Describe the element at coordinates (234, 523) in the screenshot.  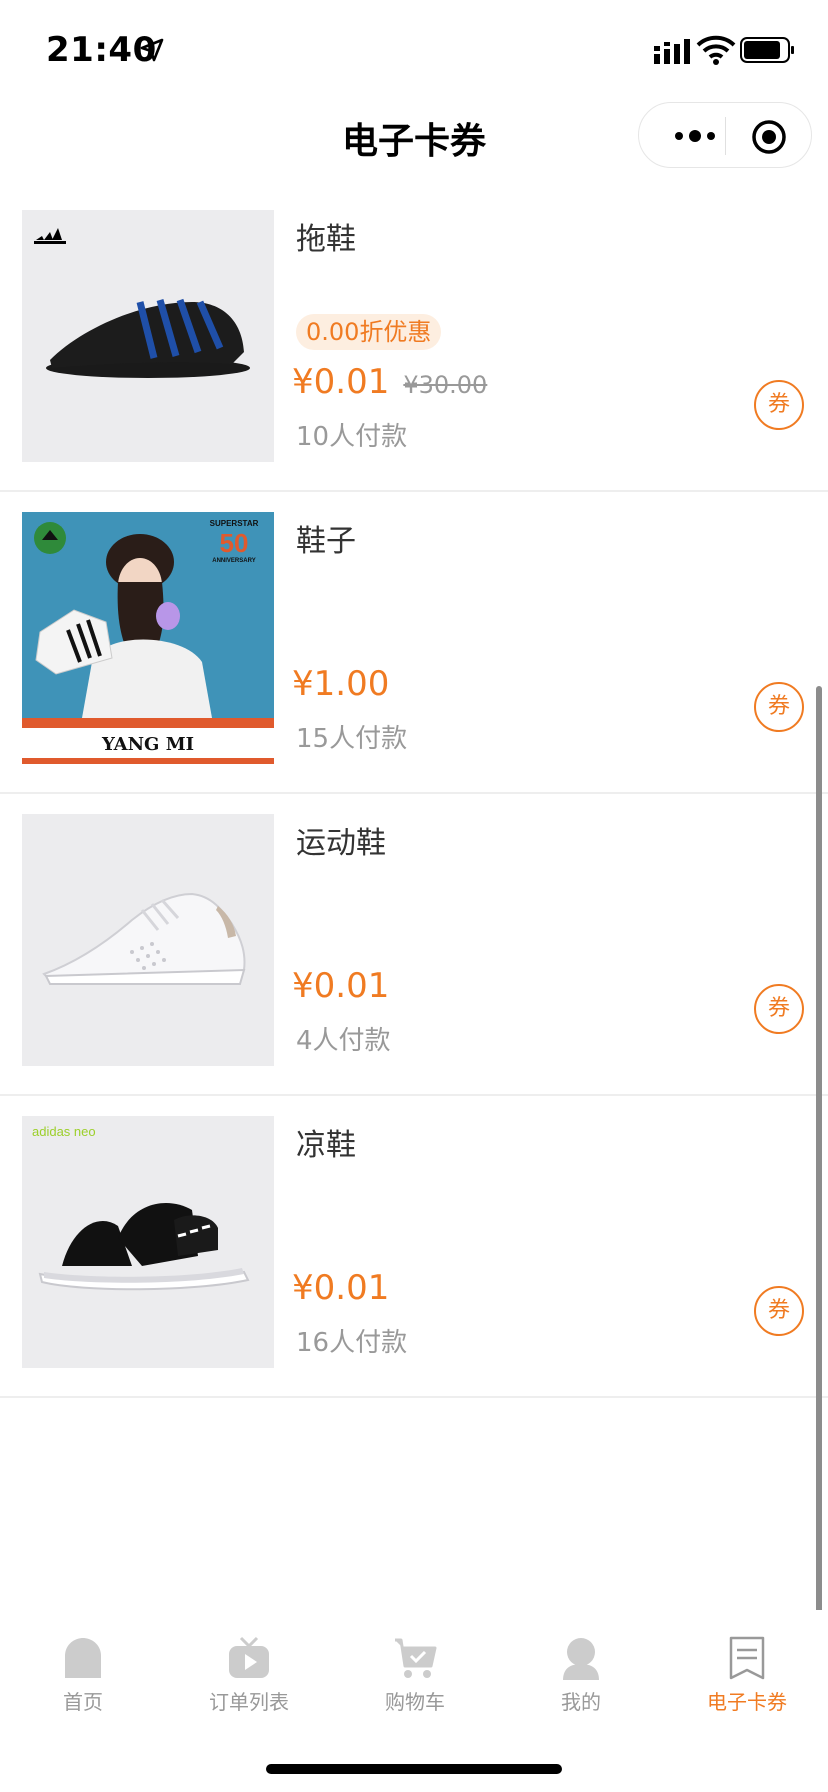
I see `badge-top-text: SUPERSTAR` at that location.